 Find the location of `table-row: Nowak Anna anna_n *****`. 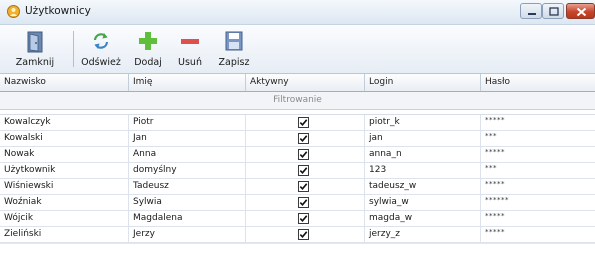

table-row: Nowak Anna anna_n ***** is located at coordinates (297, 155).